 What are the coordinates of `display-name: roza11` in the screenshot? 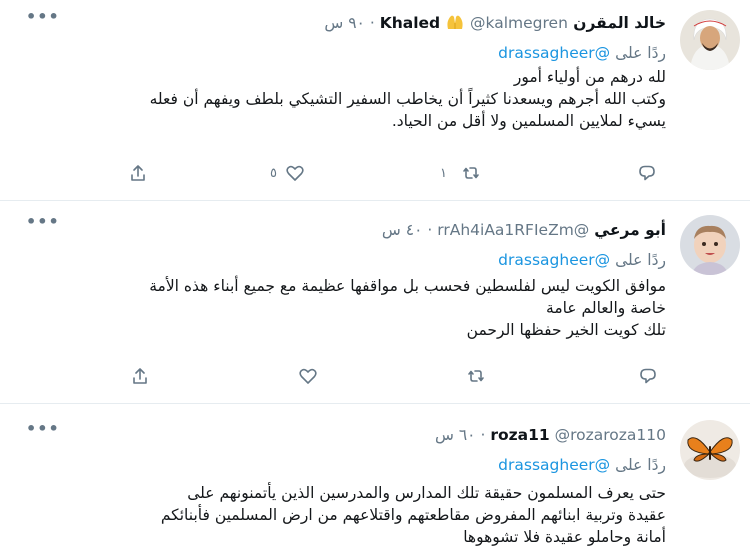 It's located at (519, 435).